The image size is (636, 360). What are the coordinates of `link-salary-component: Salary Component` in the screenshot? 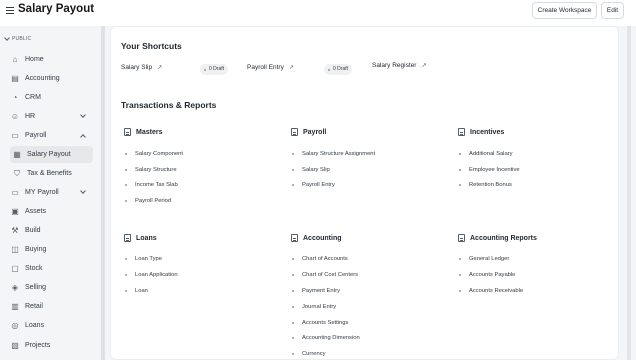 It's located at (152, 154).